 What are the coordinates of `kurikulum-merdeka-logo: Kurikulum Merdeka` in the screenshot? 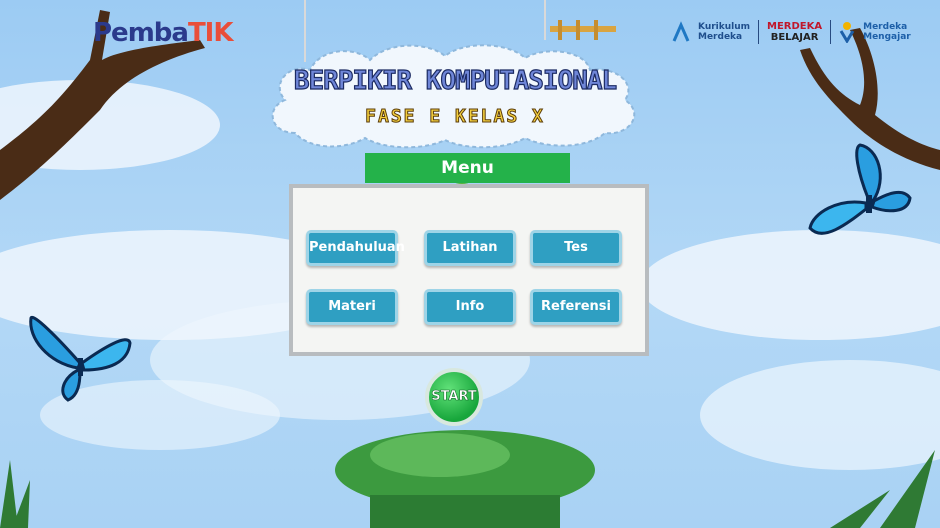 It's located at (724, 32).